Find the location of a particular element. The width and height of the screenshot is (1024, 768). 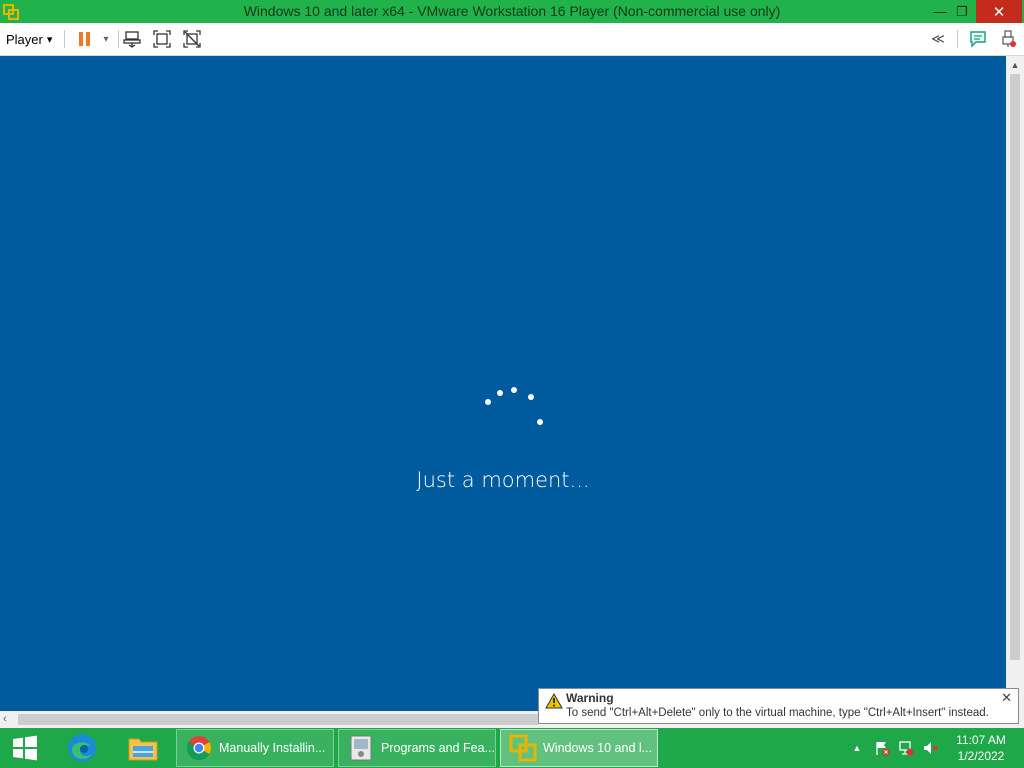

flag-warning-icon is located at coordinates (883, 749).